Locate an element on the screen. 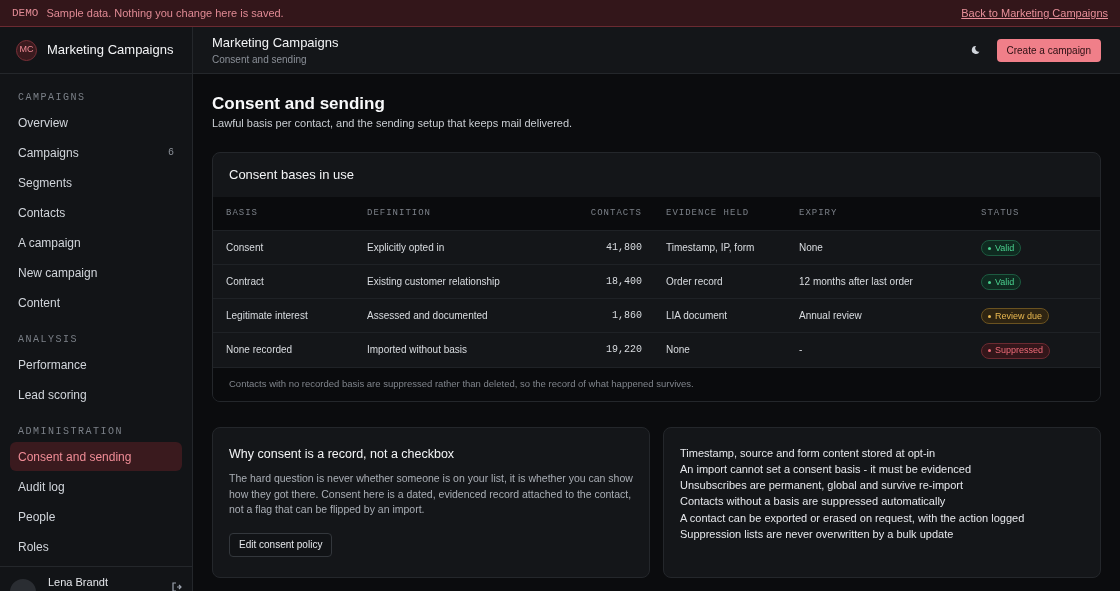  section-heading: CAMPAIGNS is located at coordinates (52, 97).